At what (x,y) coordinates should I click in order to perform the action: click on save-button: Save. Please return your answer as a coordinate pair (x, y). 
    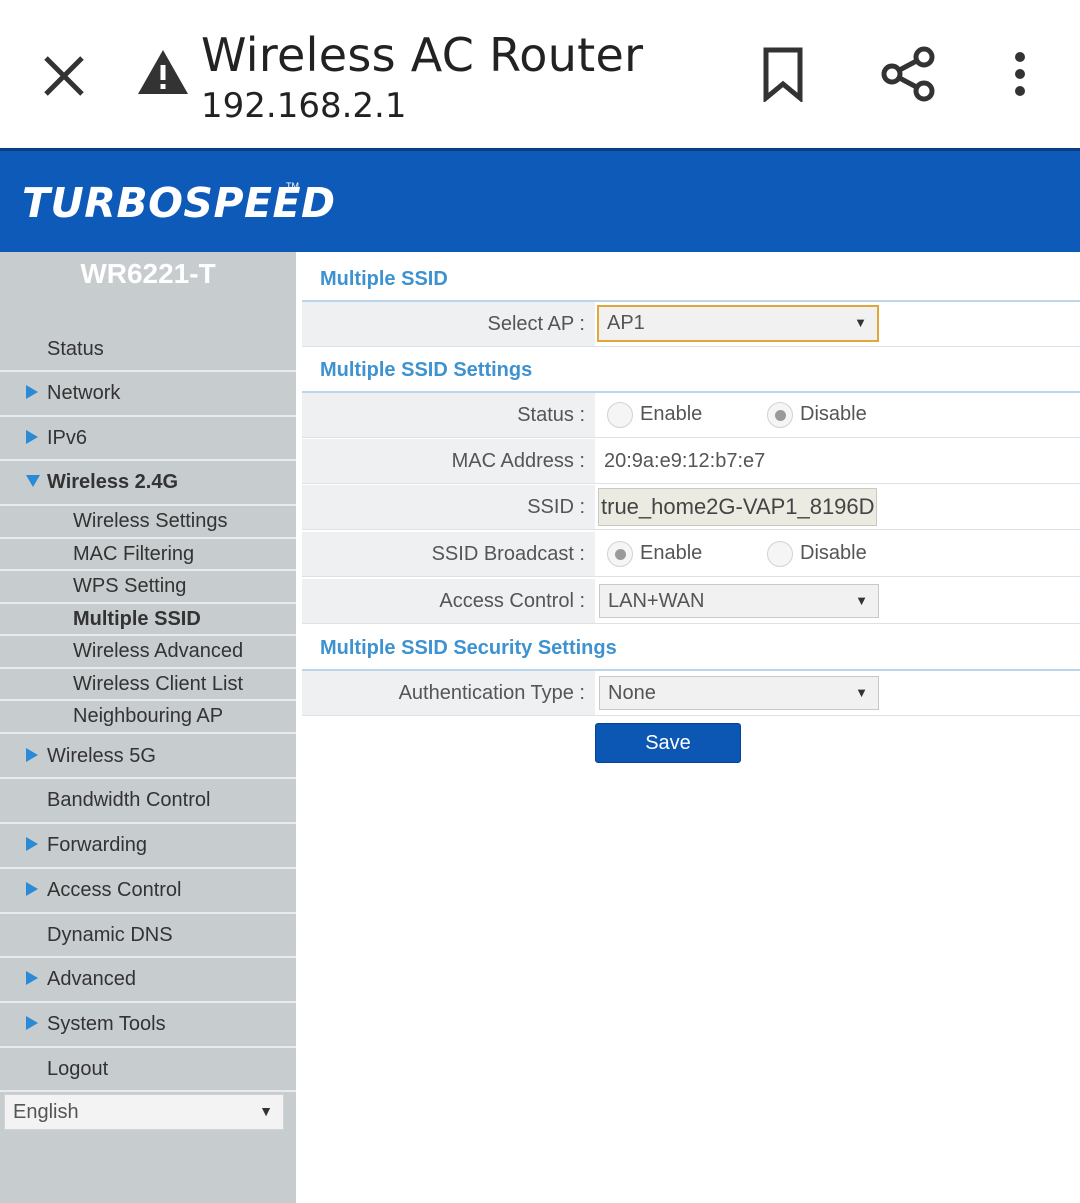
    Looking at the image, I should click on (668, 743).